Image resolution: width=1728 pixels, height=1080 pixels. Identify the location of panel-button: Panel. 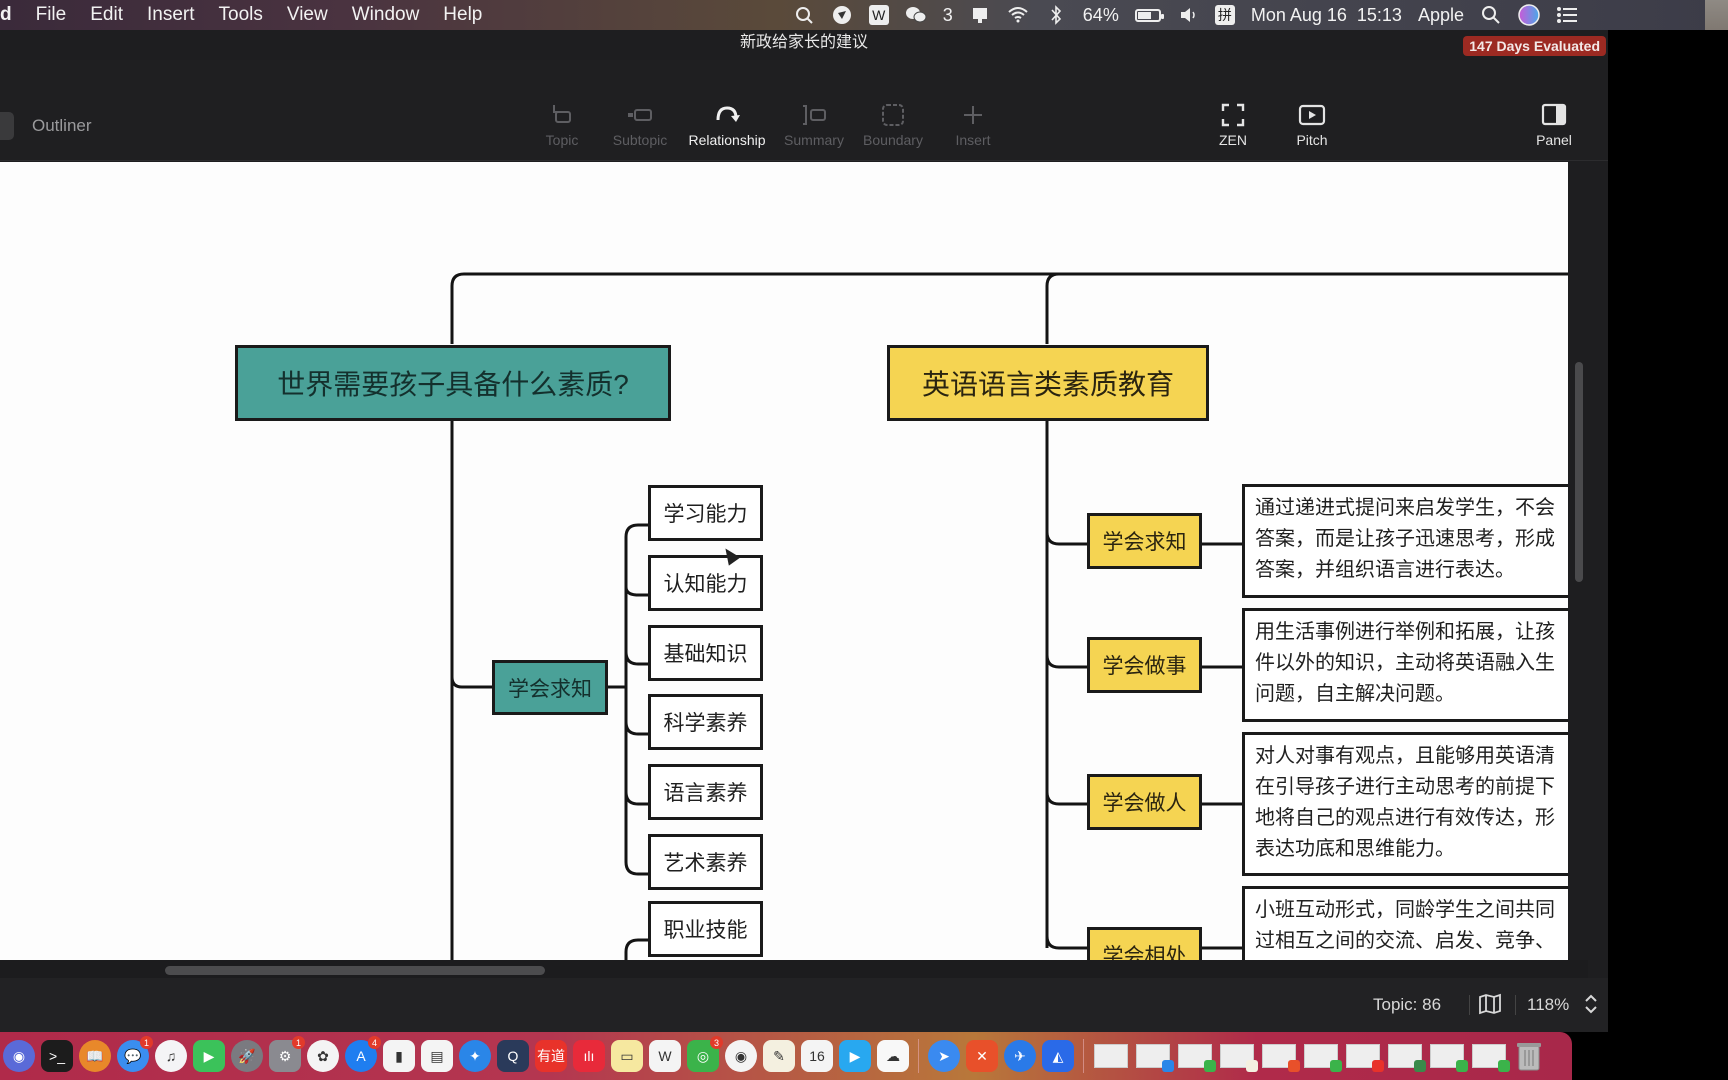
(1554, 125).